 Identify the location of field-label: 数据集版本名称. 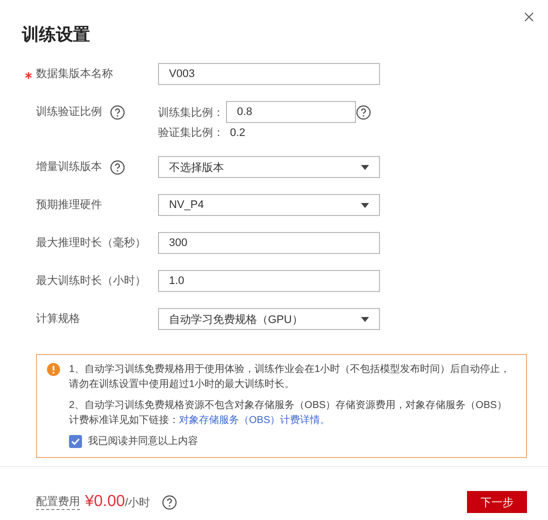
(74, 74).